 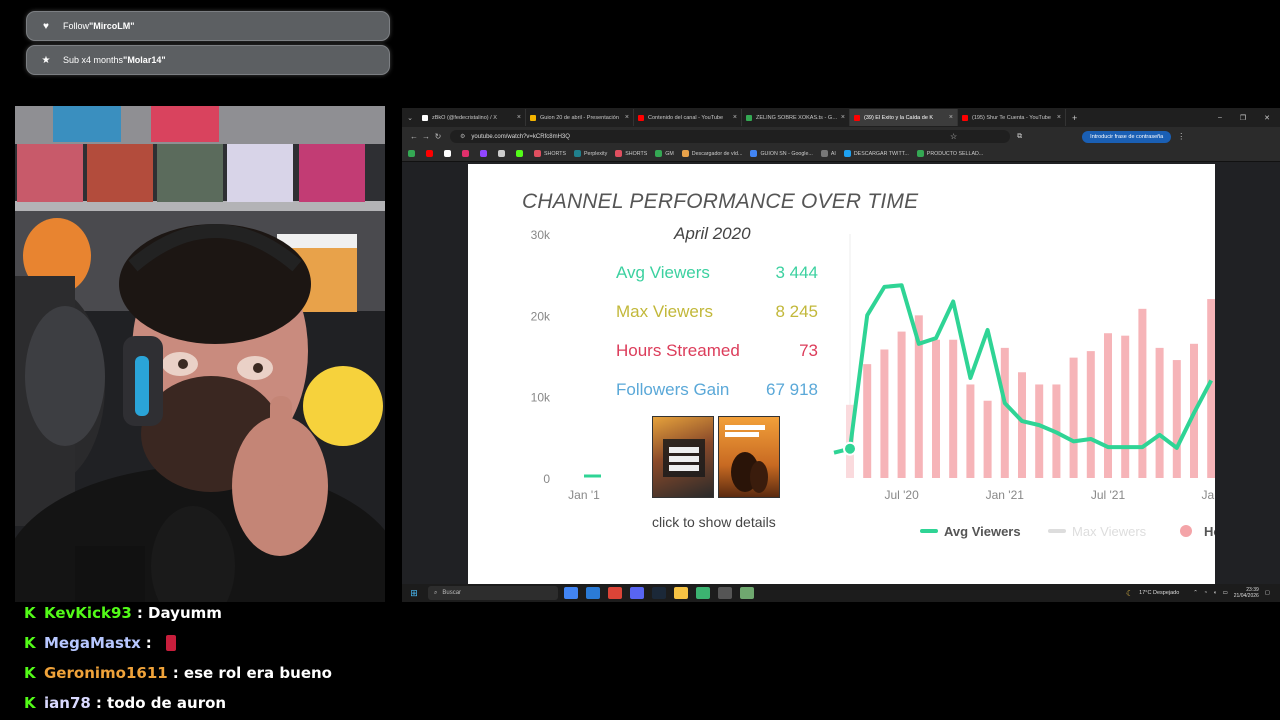 What do you see at coordinates (1108, 495) in the screenshot?
I see `x-tick-label: Jul '21` at bounding box center [1108, 495].